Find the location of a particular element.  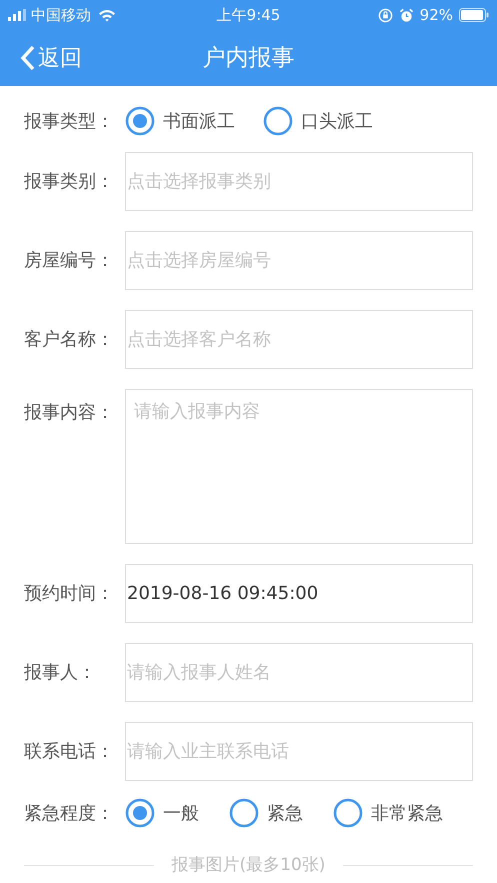

rotation-lock-icon is located at coordinates (385, 15).